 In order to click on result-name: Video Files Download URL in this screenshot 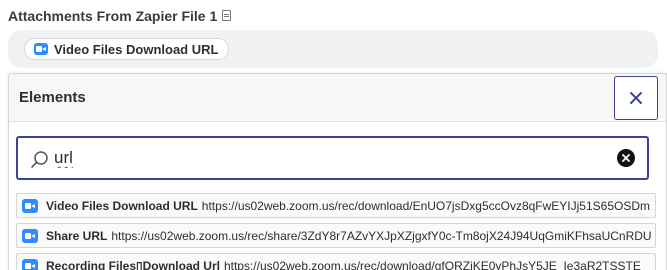, I will do `click(122, 205)`.